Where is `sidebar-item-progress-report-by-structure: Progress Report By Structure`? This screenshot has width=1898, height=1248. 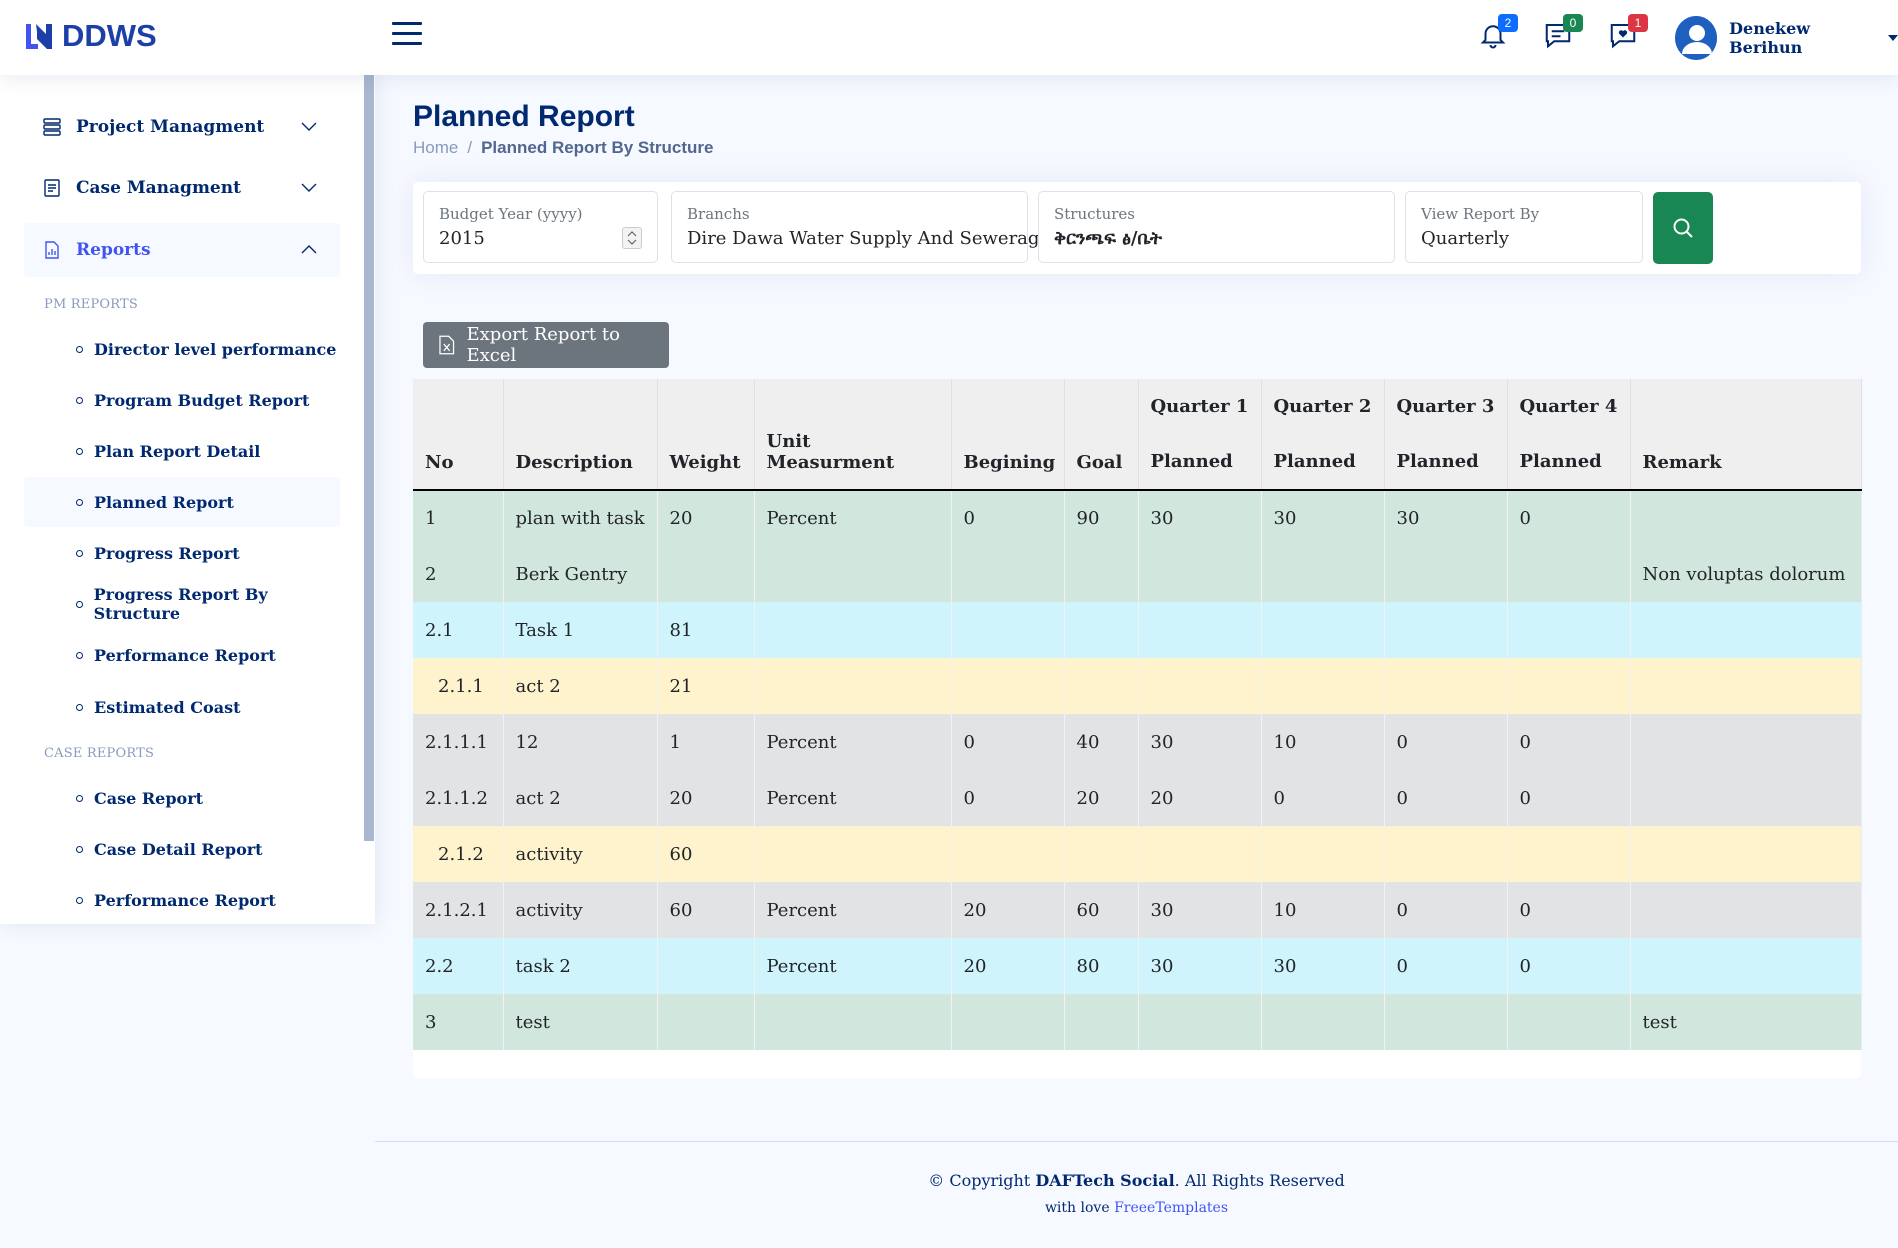 sidebar-item-progress-report-by-structure: Progress Report By Structure is located at coordinates (182, 604).